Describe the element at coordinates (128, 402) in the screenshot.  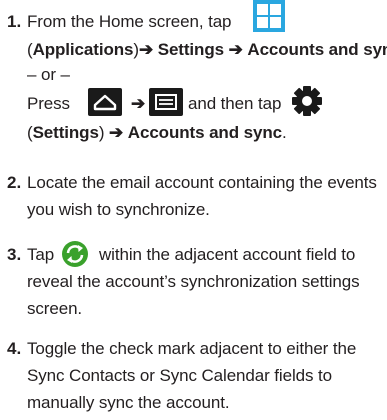
I see `step-4-line-3: manually sync the account.` at that location.